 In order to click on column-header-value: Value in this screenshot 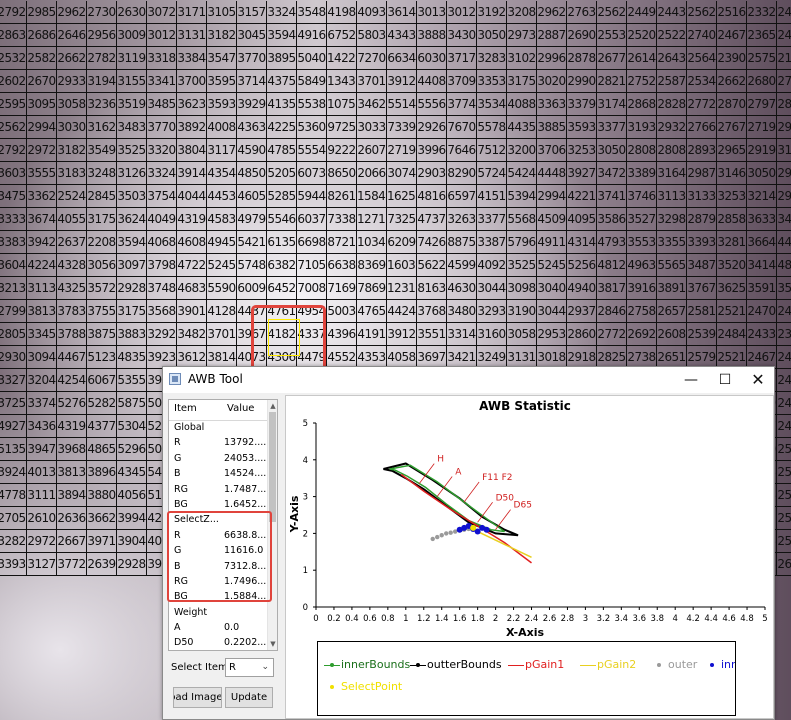, I will do `click(240, 408)`.